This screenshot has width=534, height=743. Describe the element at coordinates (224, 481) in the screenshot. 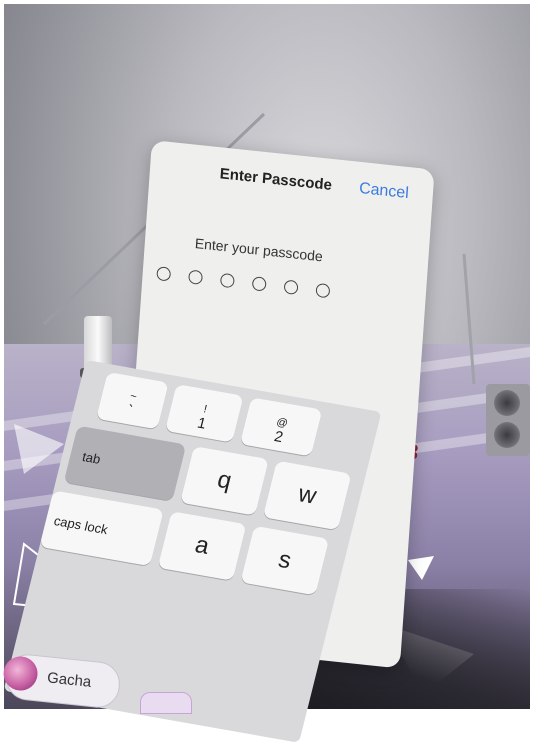

I see `key-q: q` at that location.